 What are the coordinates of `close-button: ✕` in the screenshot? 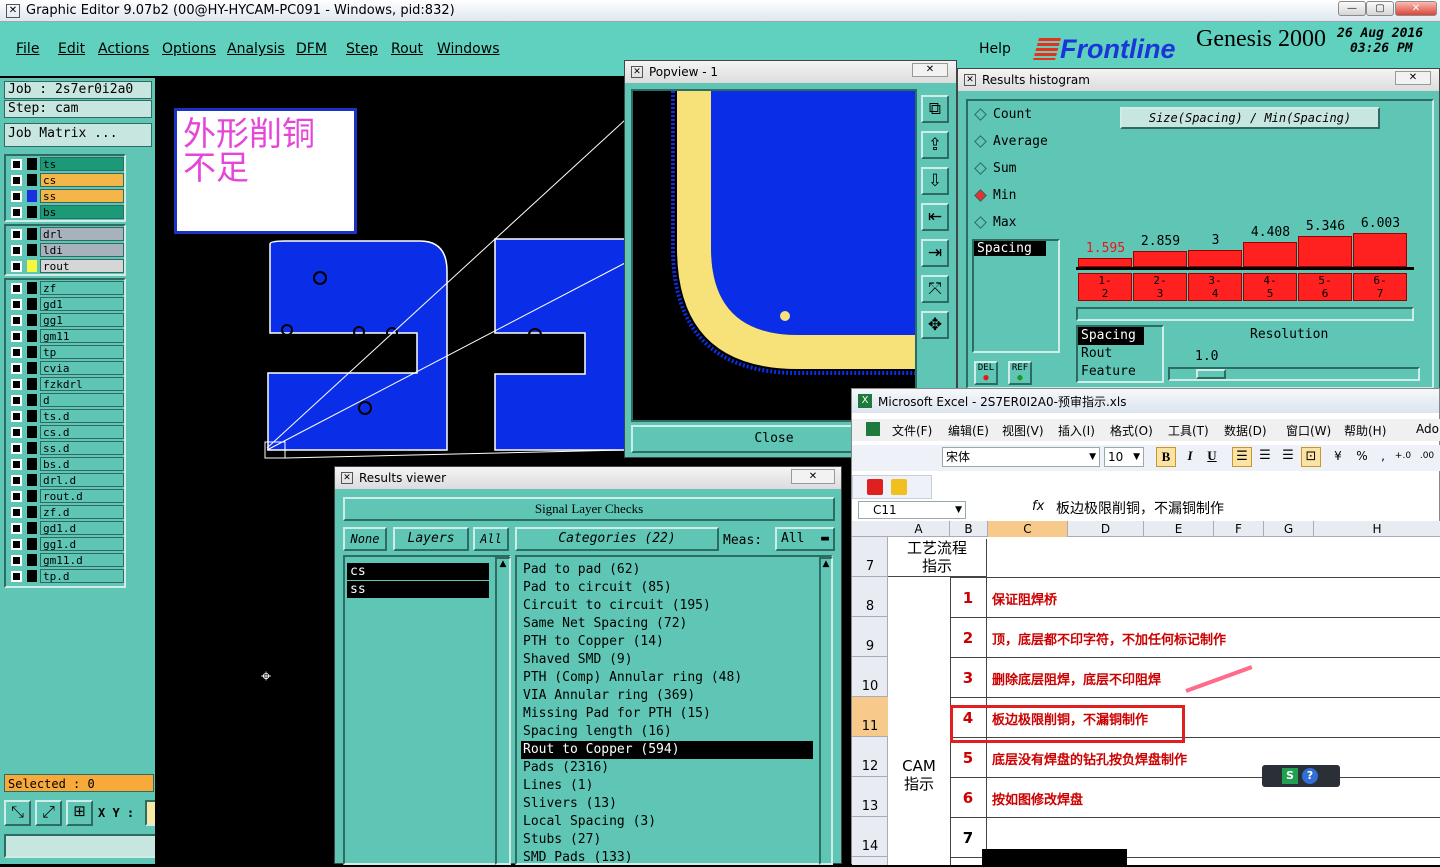 It's located at (1416, 8).